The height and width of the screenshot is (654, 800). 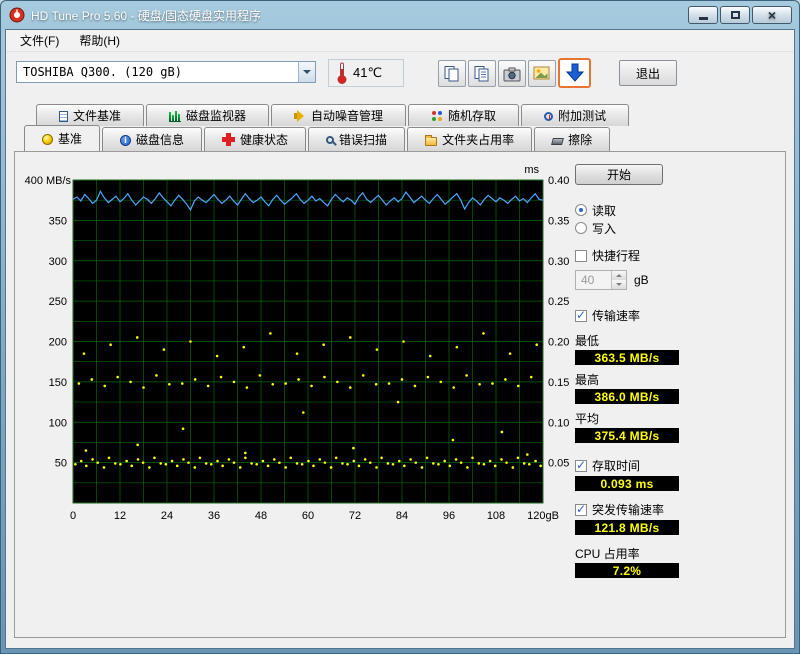 I want to click on update-button, so click(x=574, y=73).